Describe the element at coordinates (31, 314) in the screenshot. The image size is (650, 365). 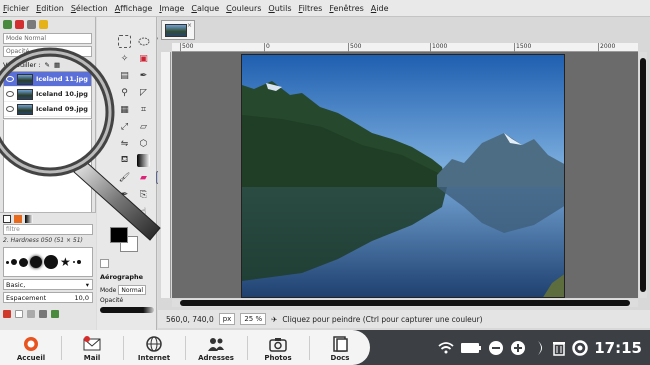
I see `duplicate-brush-icon` at that location.